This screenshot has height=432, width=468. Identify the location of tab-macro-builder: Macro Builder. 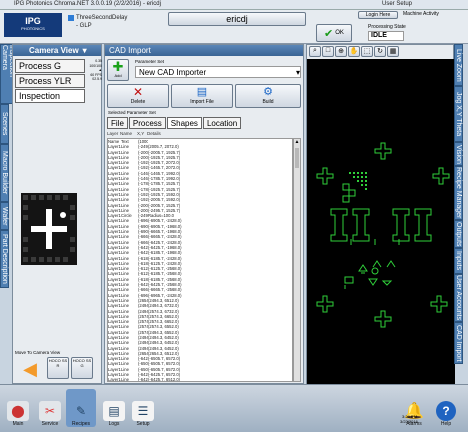
(4, 173).